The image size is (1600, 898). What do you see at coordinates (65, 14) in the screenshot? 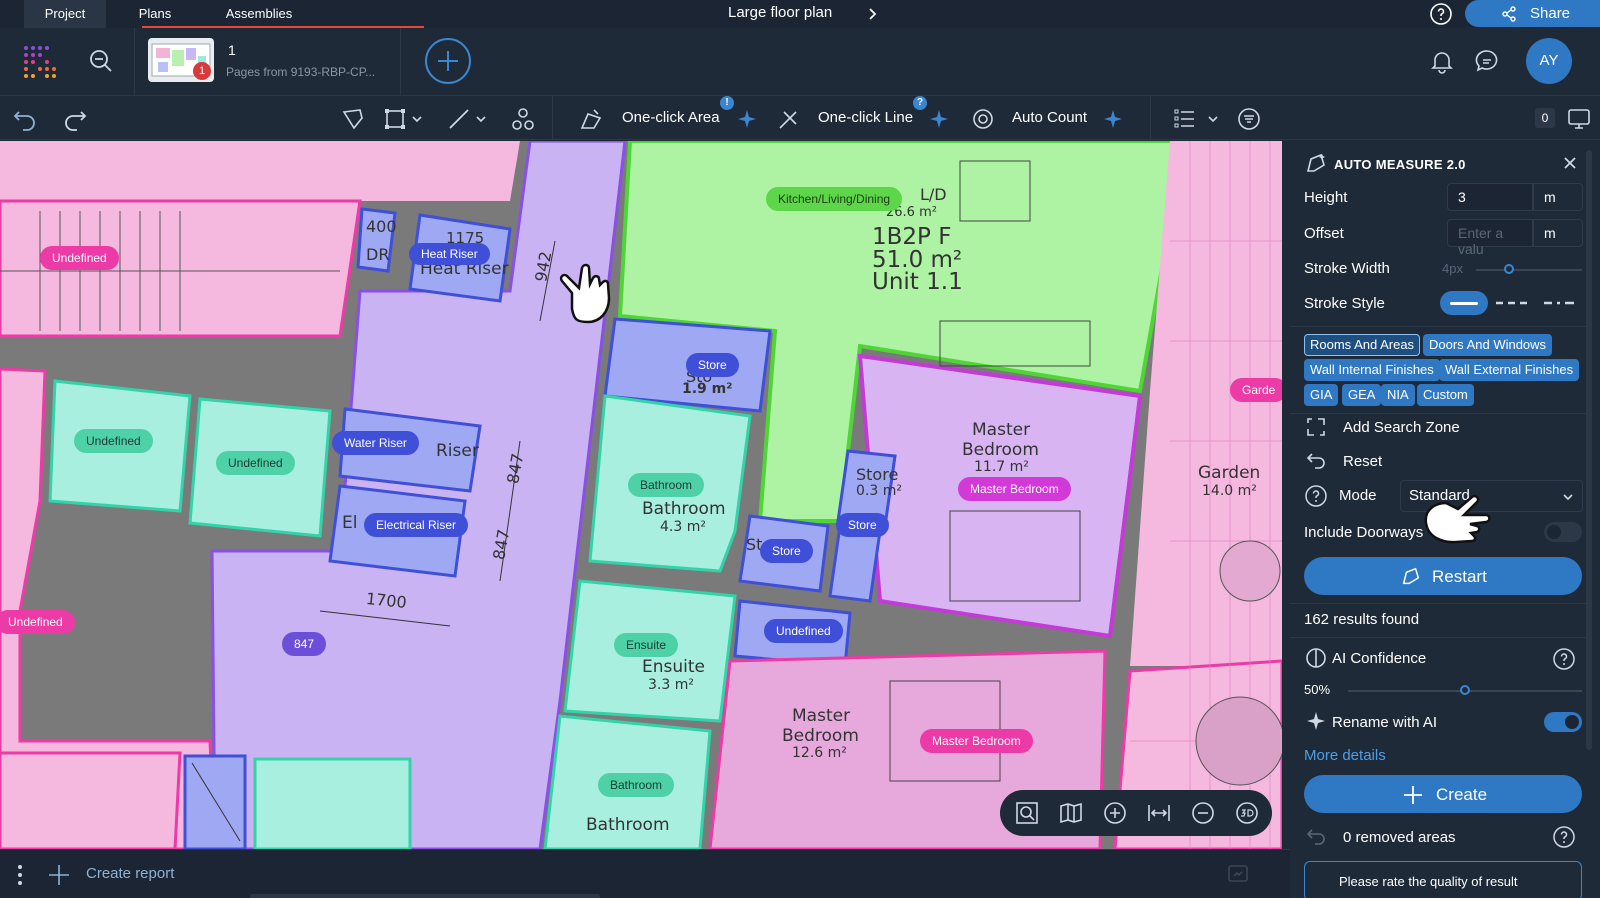
I see `tab-project: Project` at bounding box center [65, 14].